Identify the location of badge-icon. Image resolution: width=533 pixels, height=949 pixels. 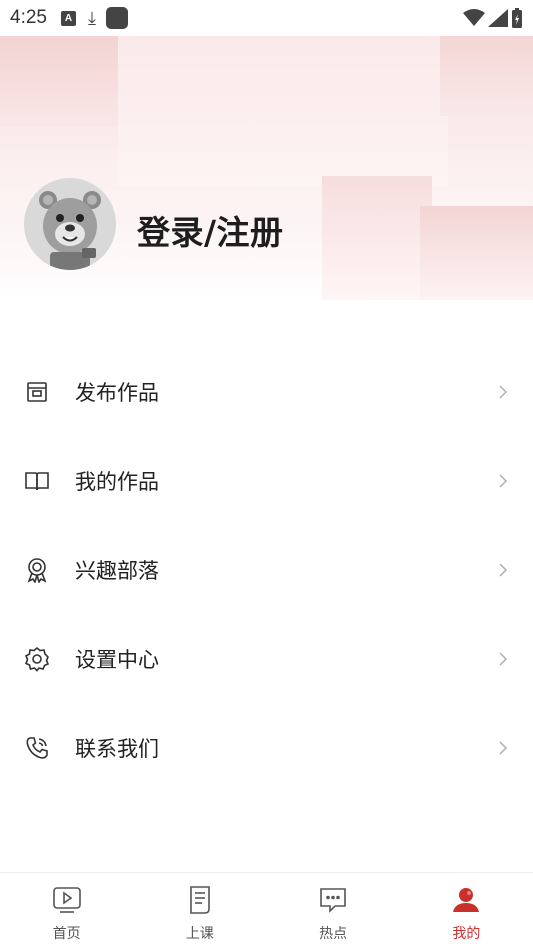
(37, 570).